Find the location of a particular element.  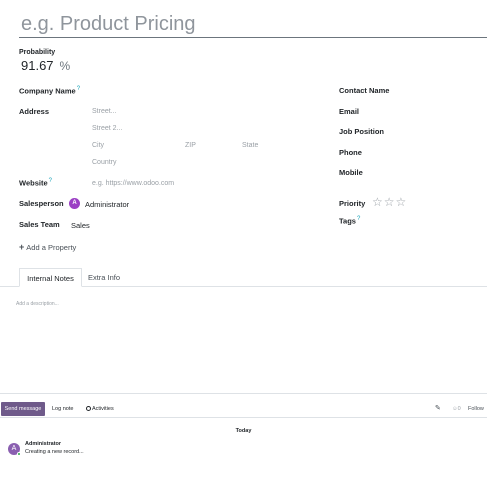

job-position-label: Job Position is located at coordinates (361, 131).